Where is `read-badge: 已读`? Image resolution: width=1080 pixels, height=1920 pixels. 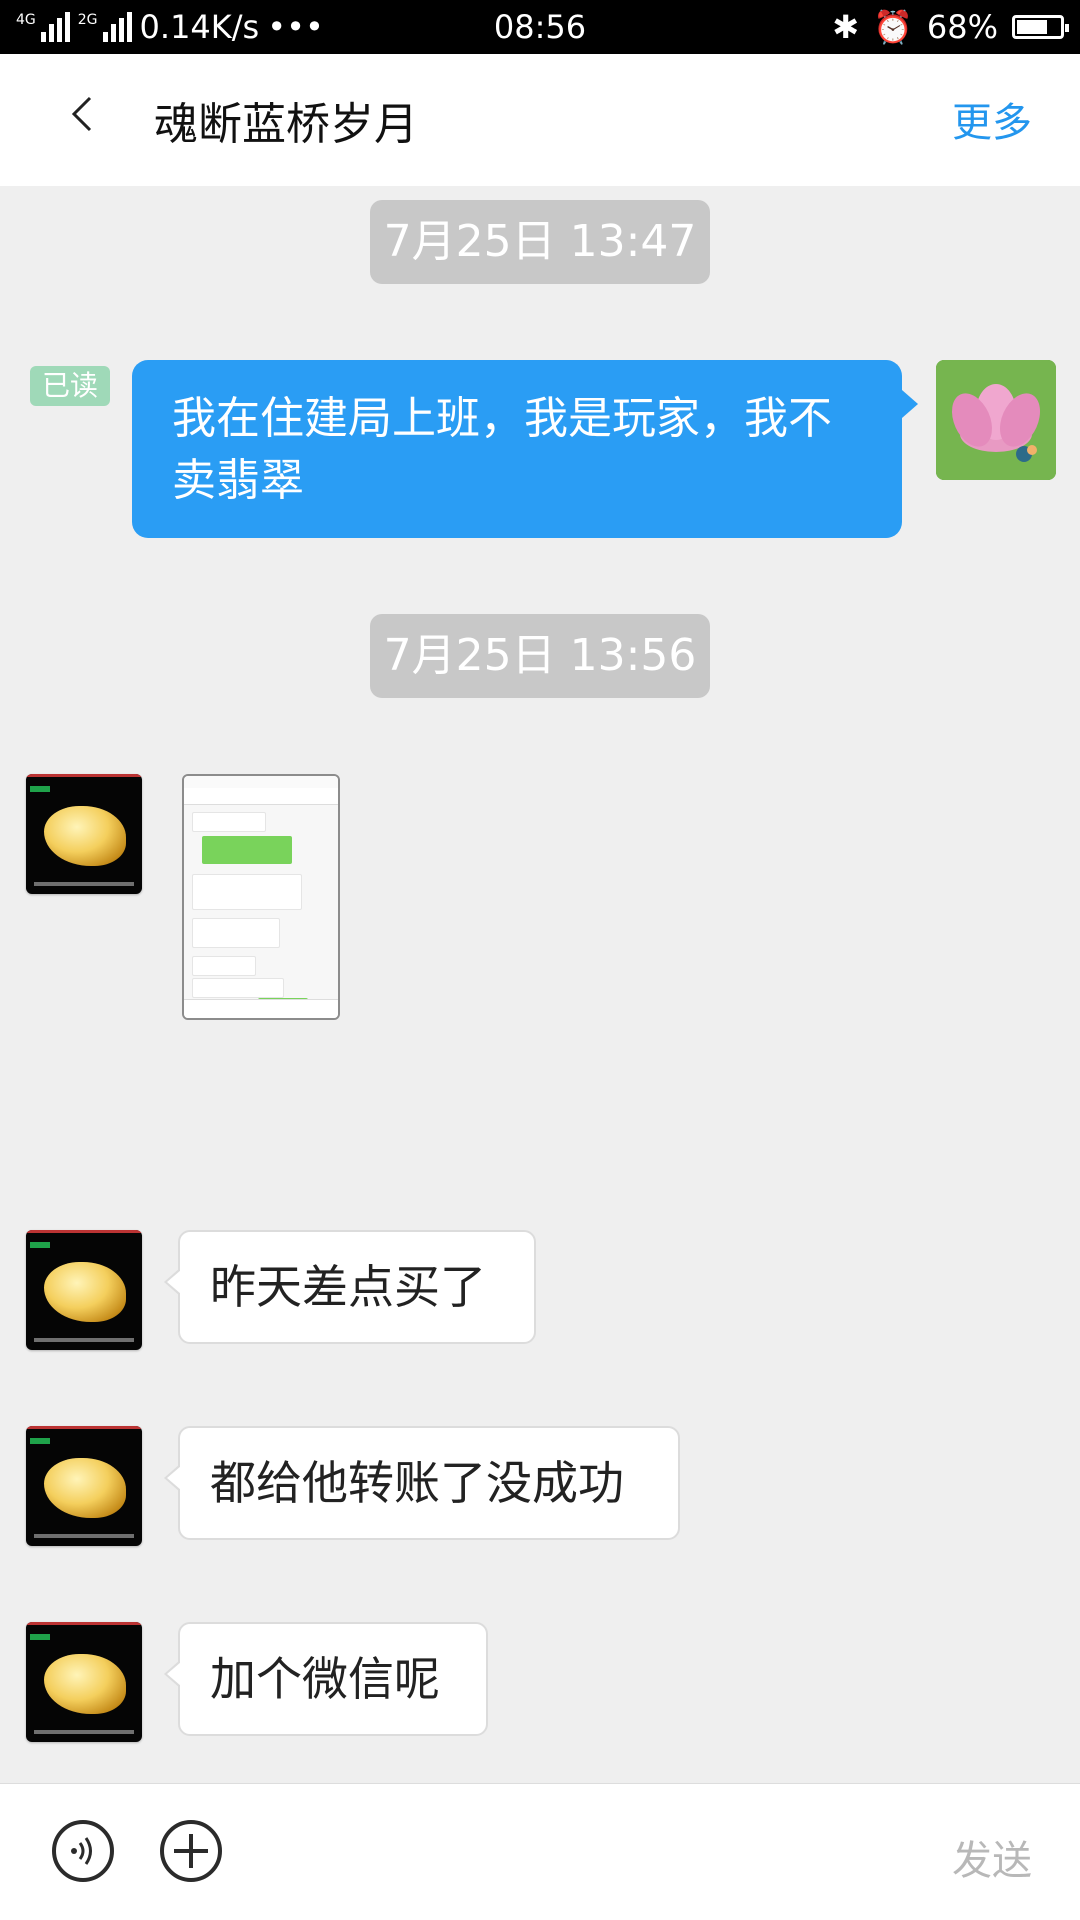
read-badge: 已读 is located at coordinates (70, 386).